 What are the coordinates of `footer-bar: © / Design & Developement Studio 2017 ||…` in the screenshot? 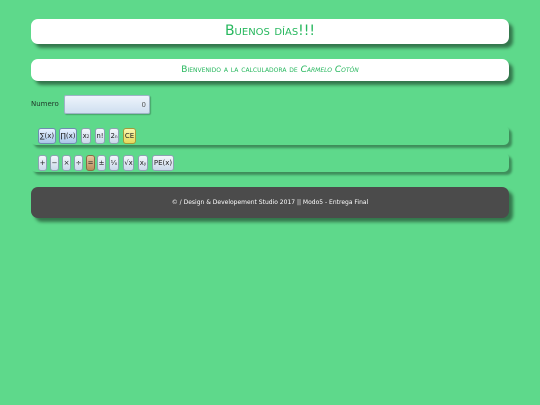 It's located at (270, 202).